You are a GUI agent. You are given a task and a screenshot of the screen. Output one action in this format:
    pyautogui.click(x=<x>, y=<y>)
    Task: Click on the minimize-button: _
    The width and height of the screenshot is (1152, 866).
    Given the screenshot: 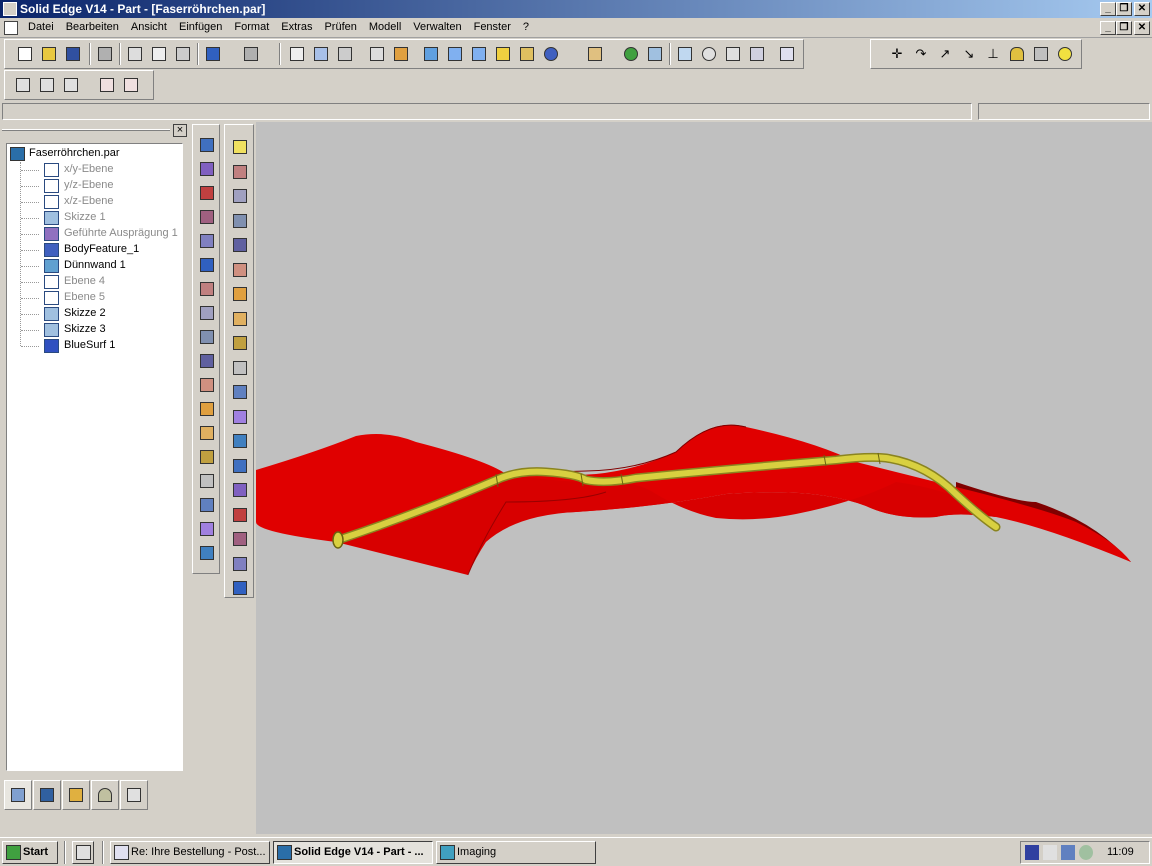 What is the action you would take?
    pyautogui.click(x=1108, y=9)
    